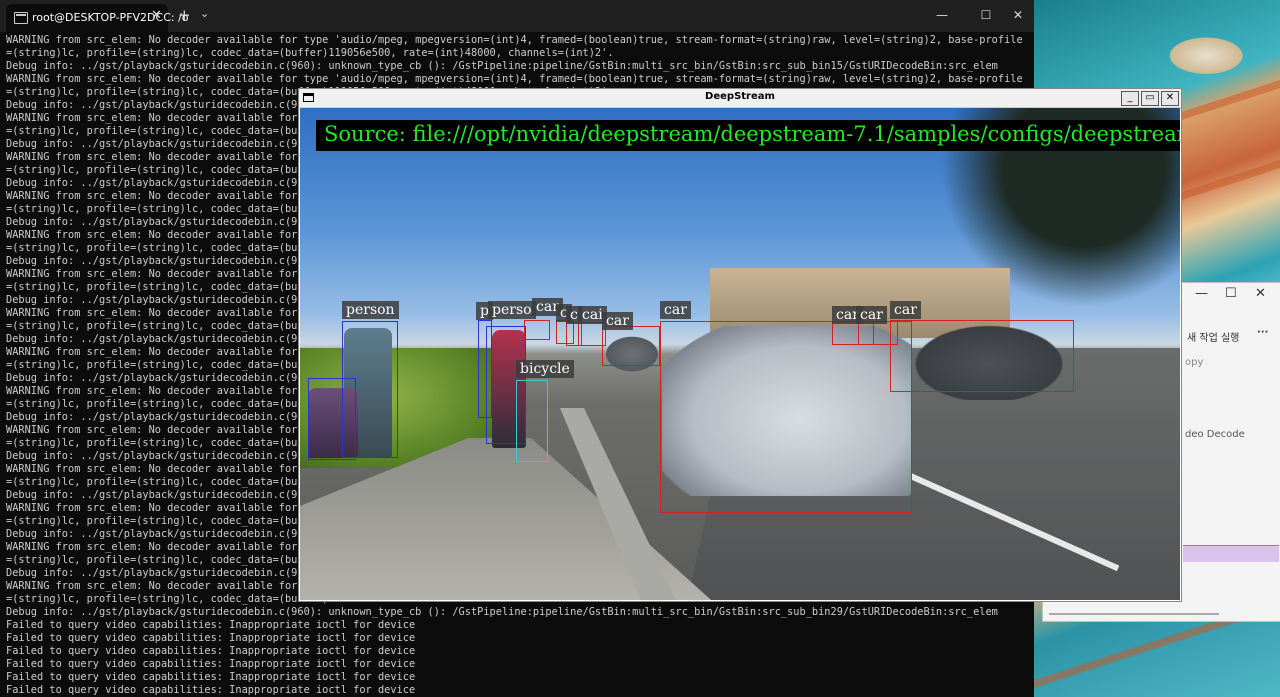 The height and width of the screenshot is (697, 1280). Describe the element at coordinates (1194, 362) in the screenshot. I see `copy-label: opy` at that location.